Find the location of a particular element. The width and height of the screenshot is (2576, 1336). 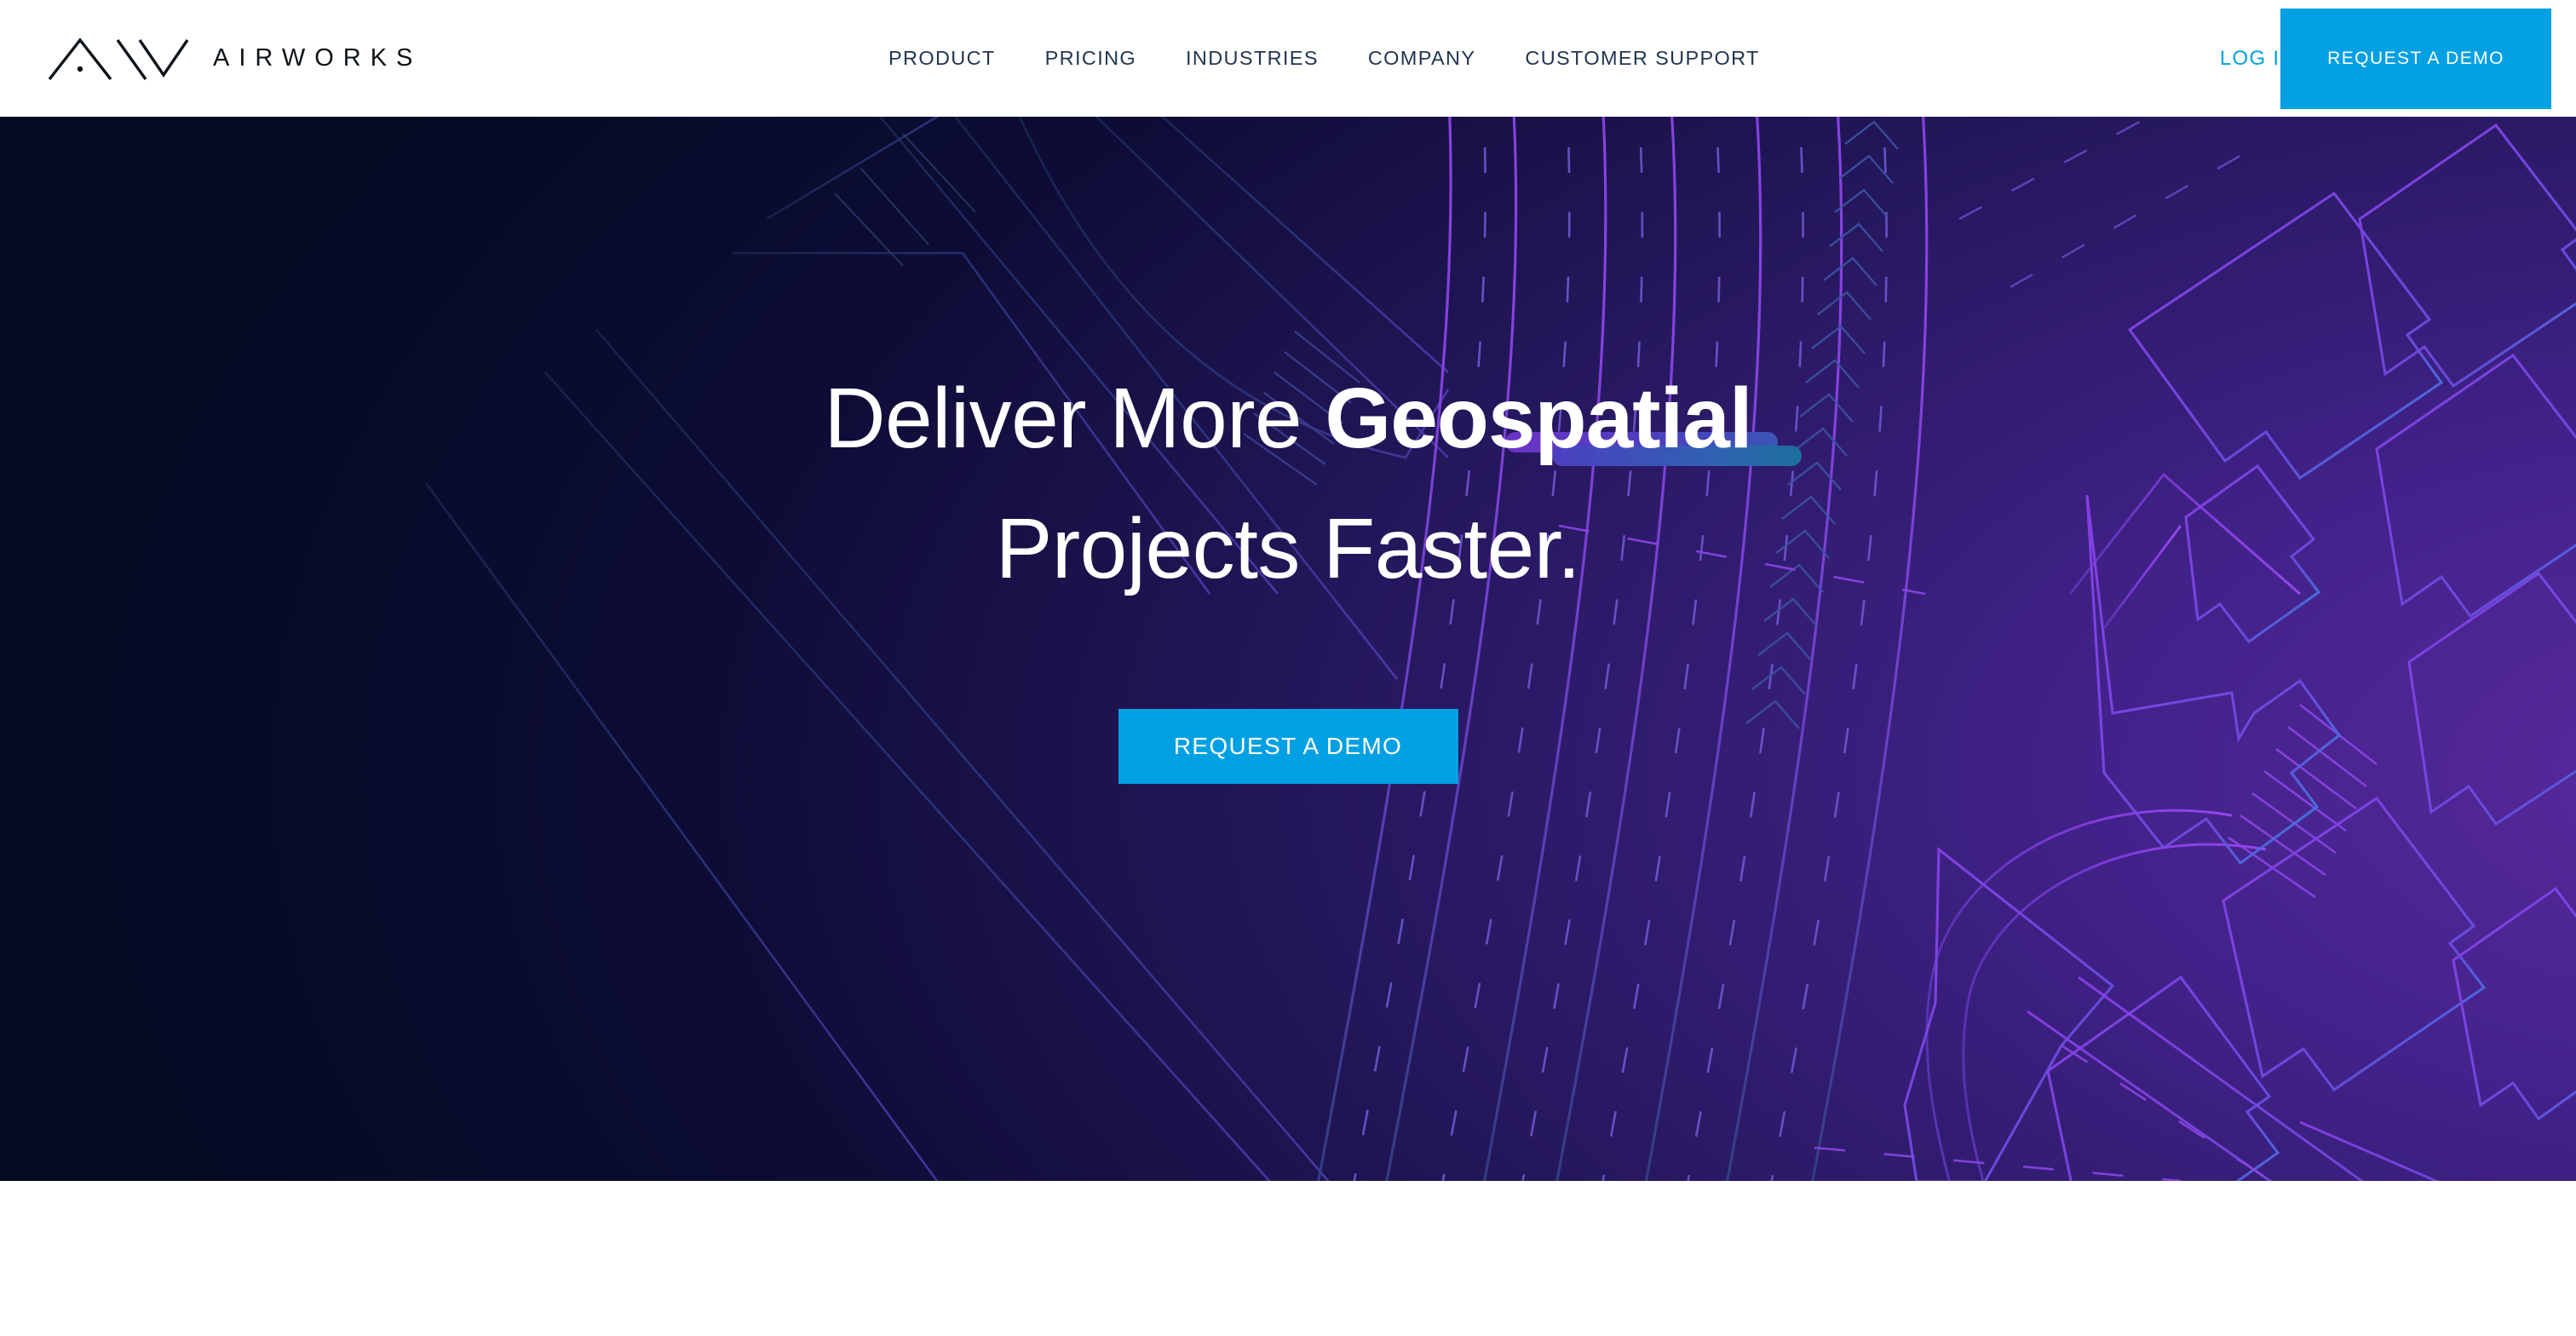

hero-headline-light-text: Deliver More is located at coordinates (1075, 418).